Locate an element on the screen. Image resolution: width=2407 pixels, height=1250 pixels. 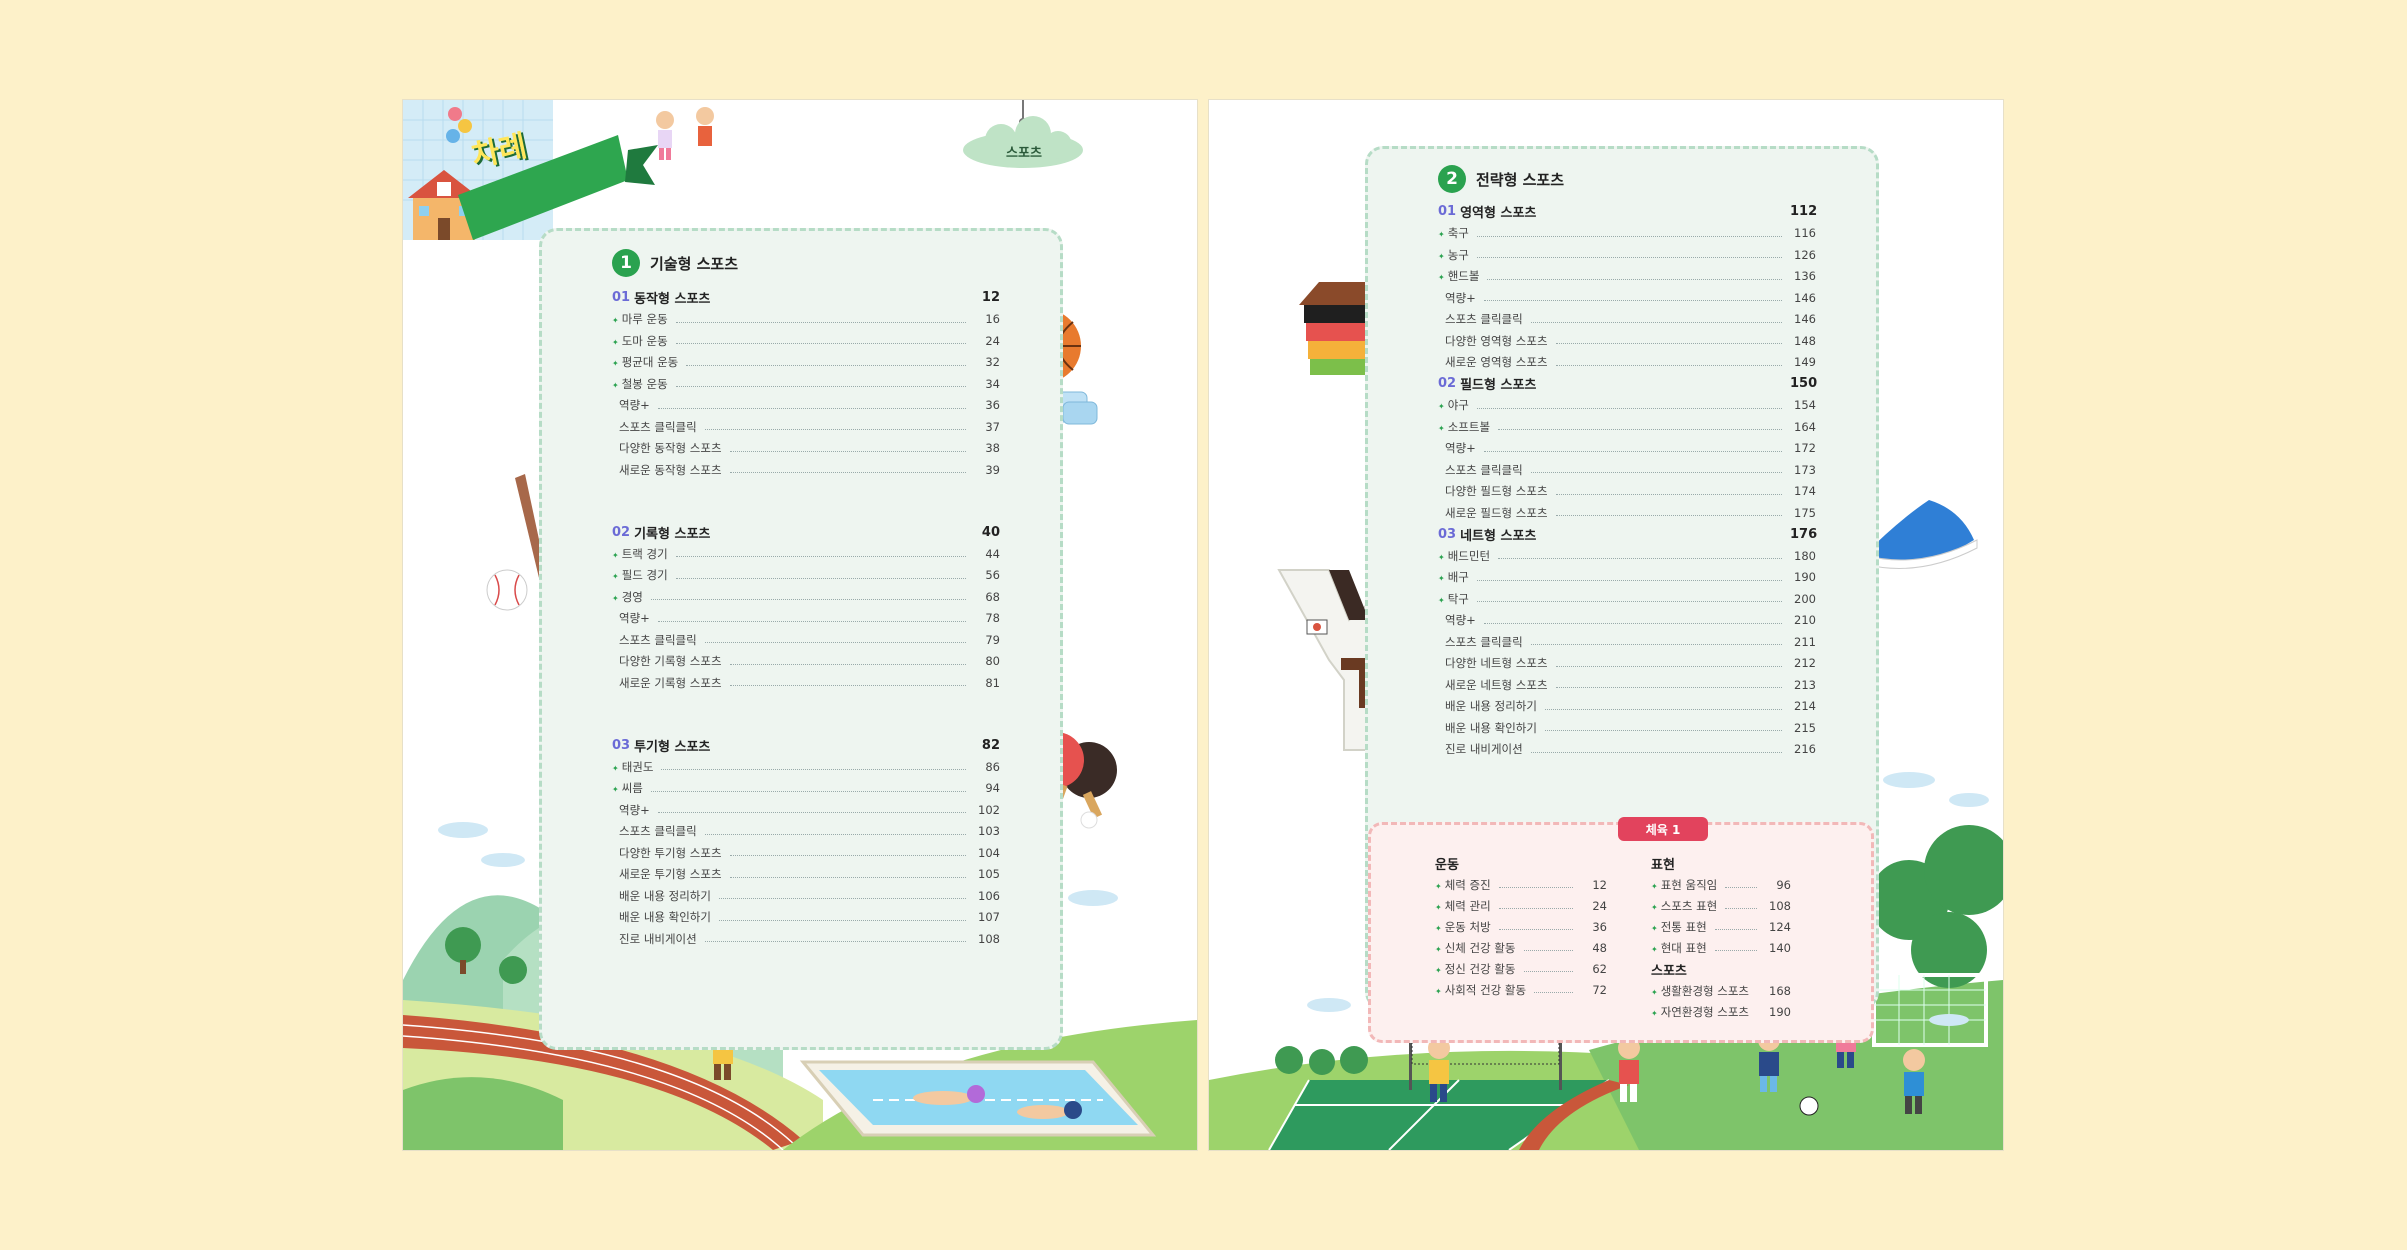
toc-entry-row: 표현 움직임 96 is located at coordinates (1721, 884).